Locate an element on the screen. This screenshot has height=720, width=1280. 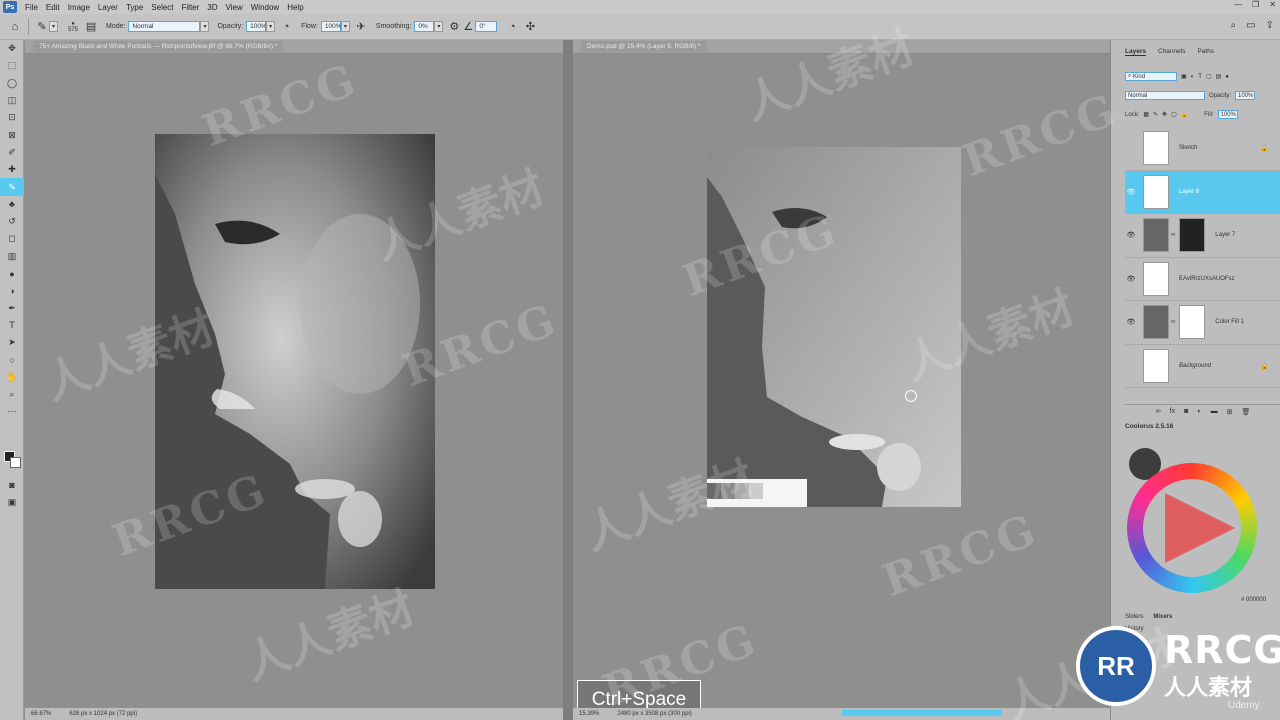
layer-row-sketch: Sketch 🔒 is located at coordinates (1202, 149).